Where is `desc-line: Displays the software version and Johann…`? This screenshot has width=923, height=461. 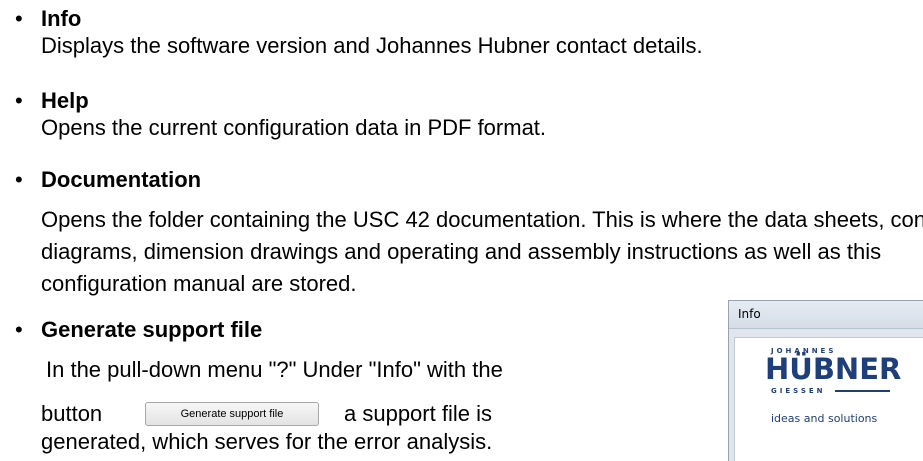
desc-line: Displays the software version and Johann… is located at coordinates (372, 45).